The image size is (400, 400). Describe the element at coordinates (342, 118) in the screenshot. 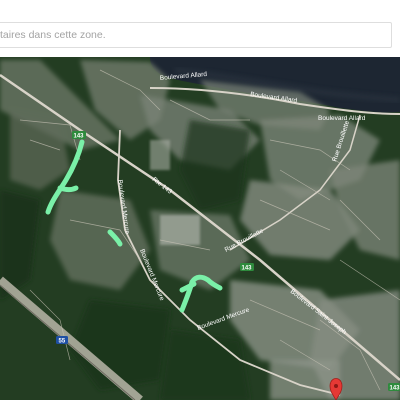

I see `road-label-boulevard-allard: Boulevard Allard` at that location.